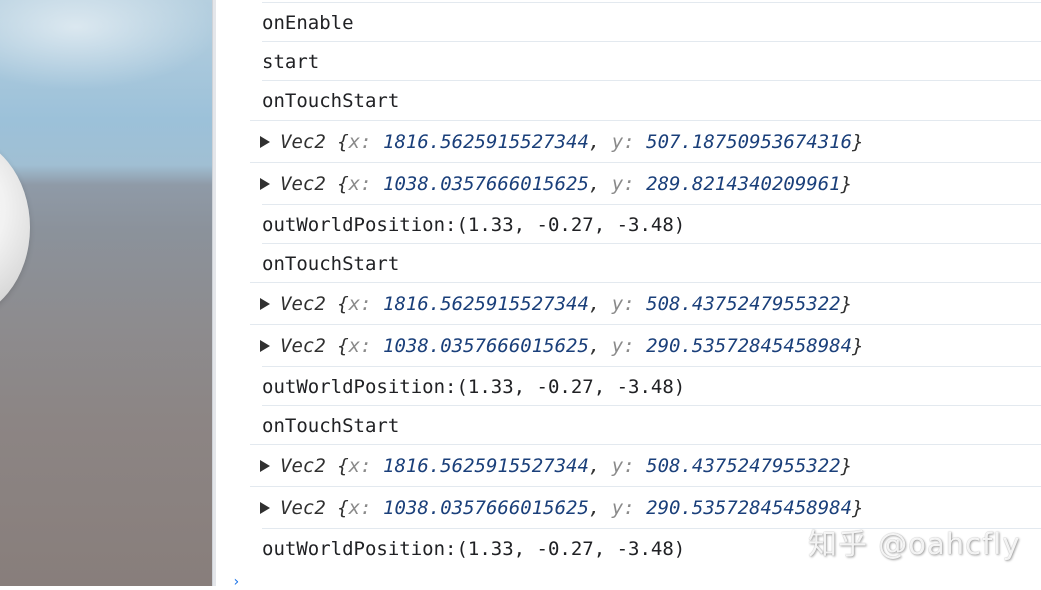  Describe the element at coordinates (15, 227) in the screenshot. I see `sphere-object` at that location.